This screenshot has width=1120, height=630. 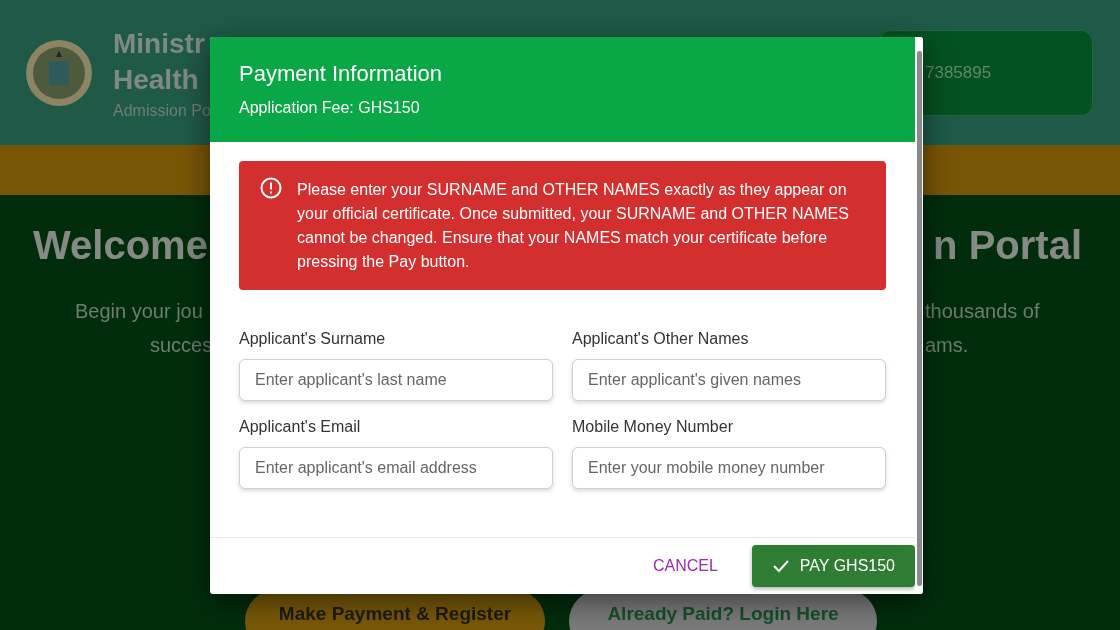 I want to click on pay-button: PAY GHS150, so click(x=833, y=566).